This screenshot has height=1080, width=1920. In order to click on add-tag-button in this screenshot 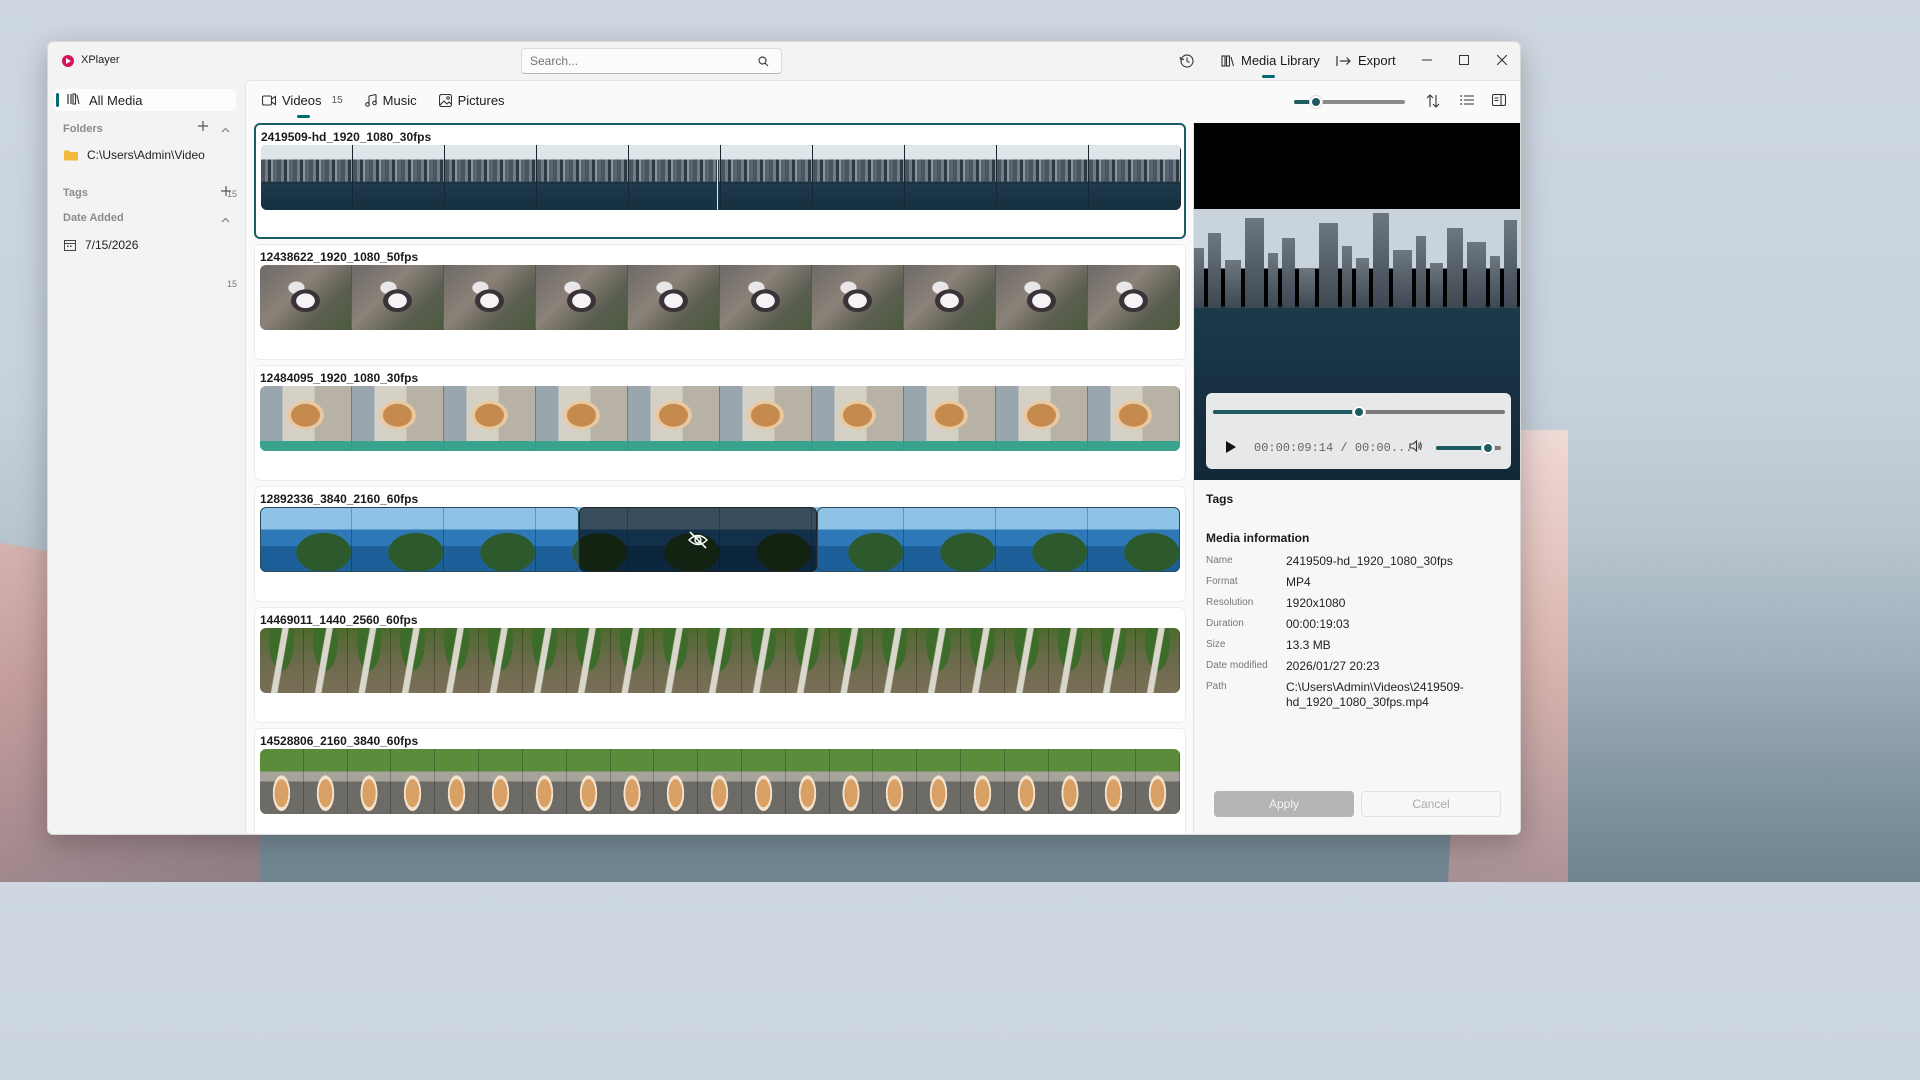, I will do `click(226, 191)`.